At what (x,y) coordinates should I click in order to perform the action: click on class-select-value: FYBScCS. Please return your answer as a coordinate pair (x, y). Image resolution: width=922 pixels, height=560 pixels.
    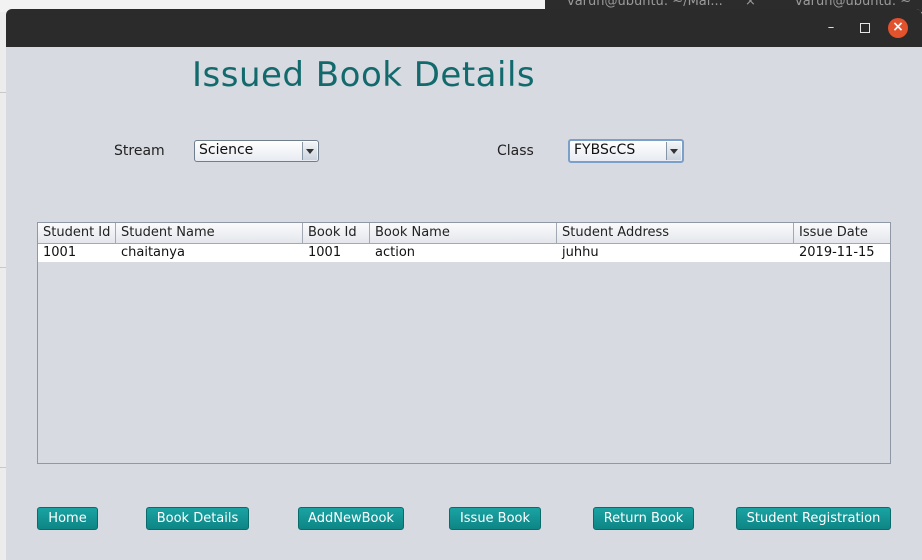
    Looking at the image, I should click on (605, 150).